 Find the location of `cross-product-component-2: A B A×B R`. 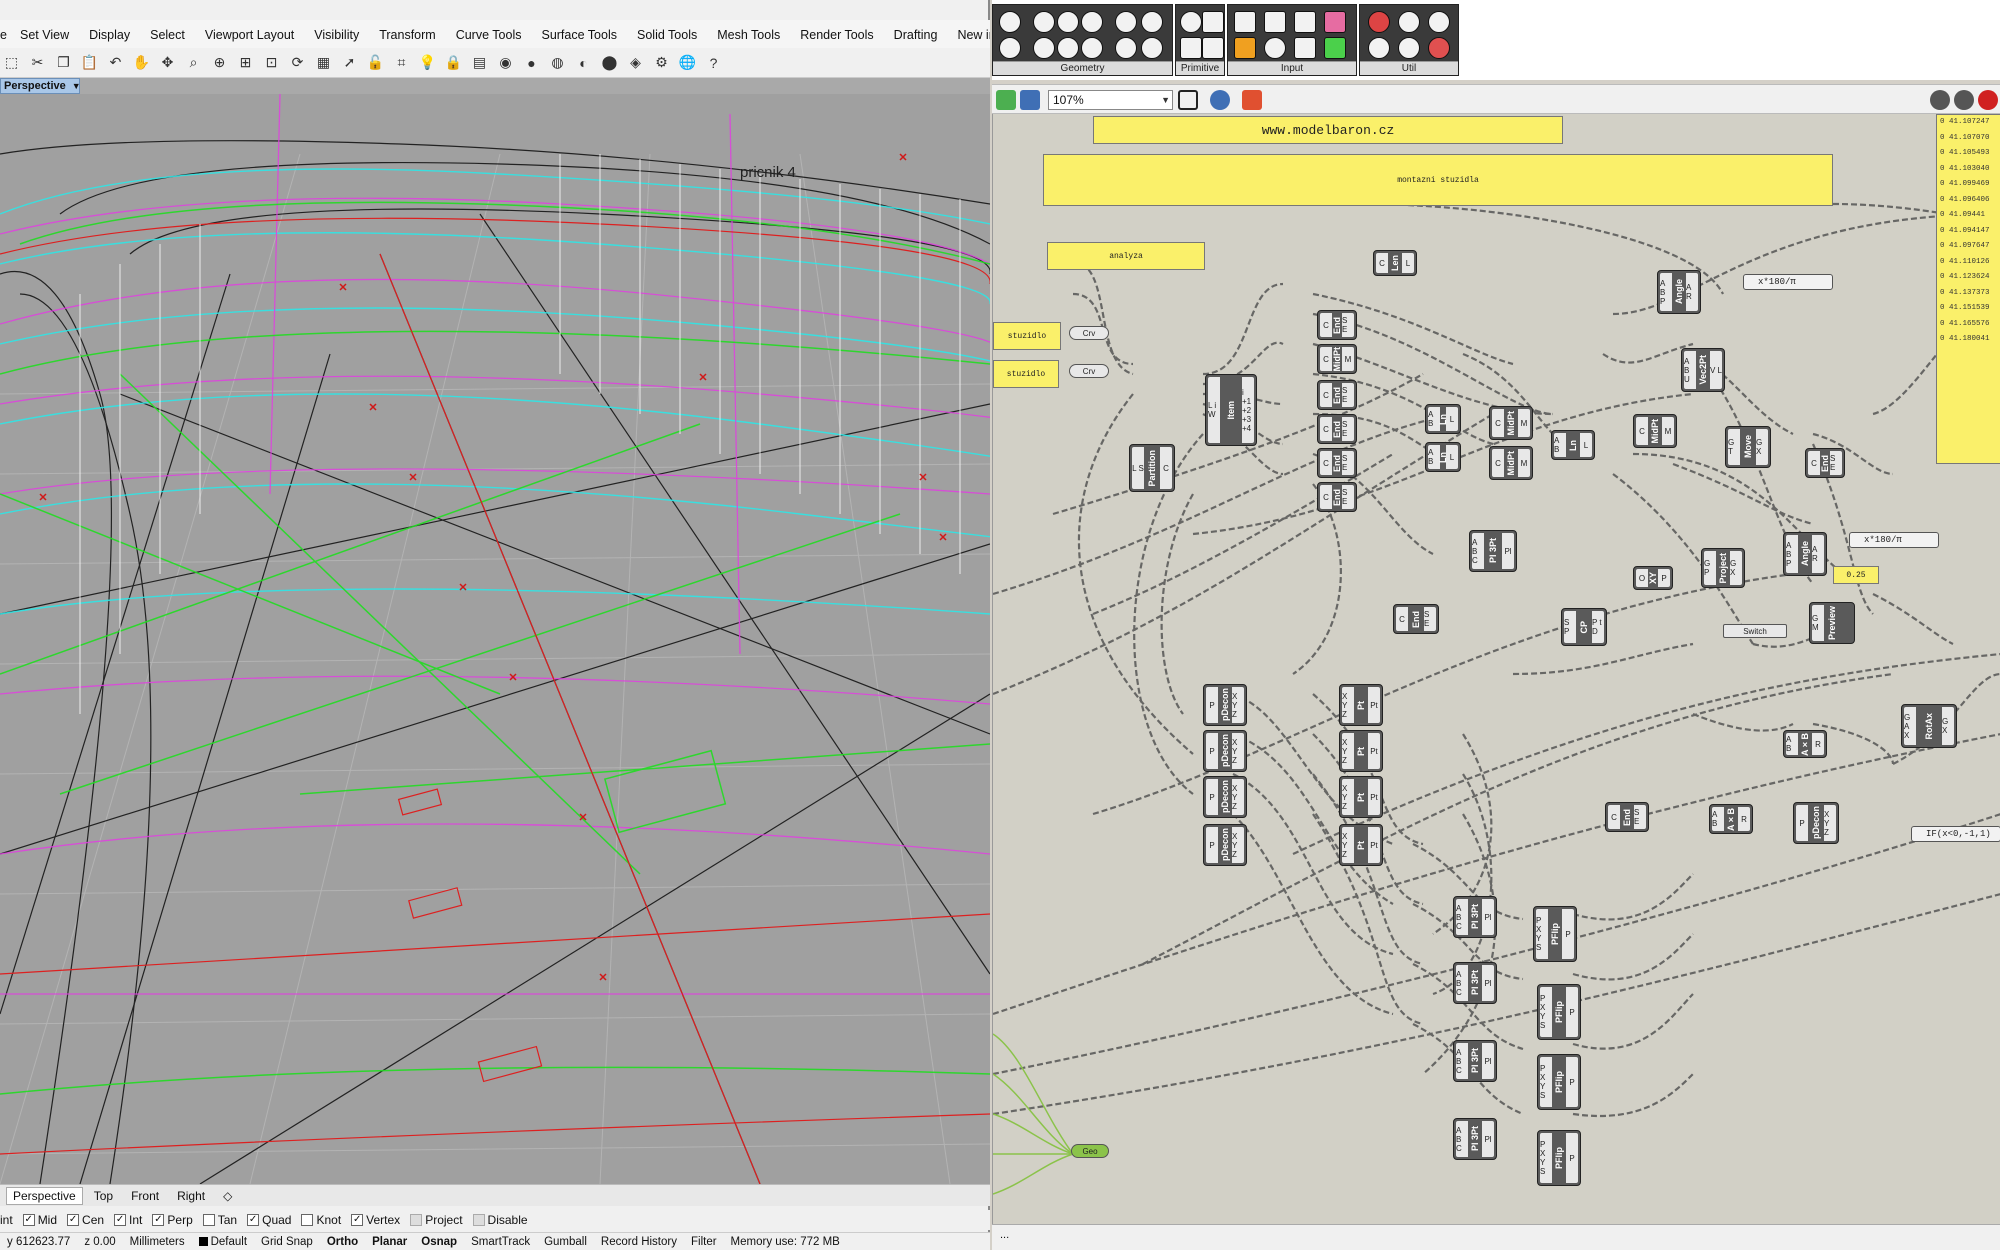

cross-product-component-2: A B A×B R is located at coordinates (1731, 819).